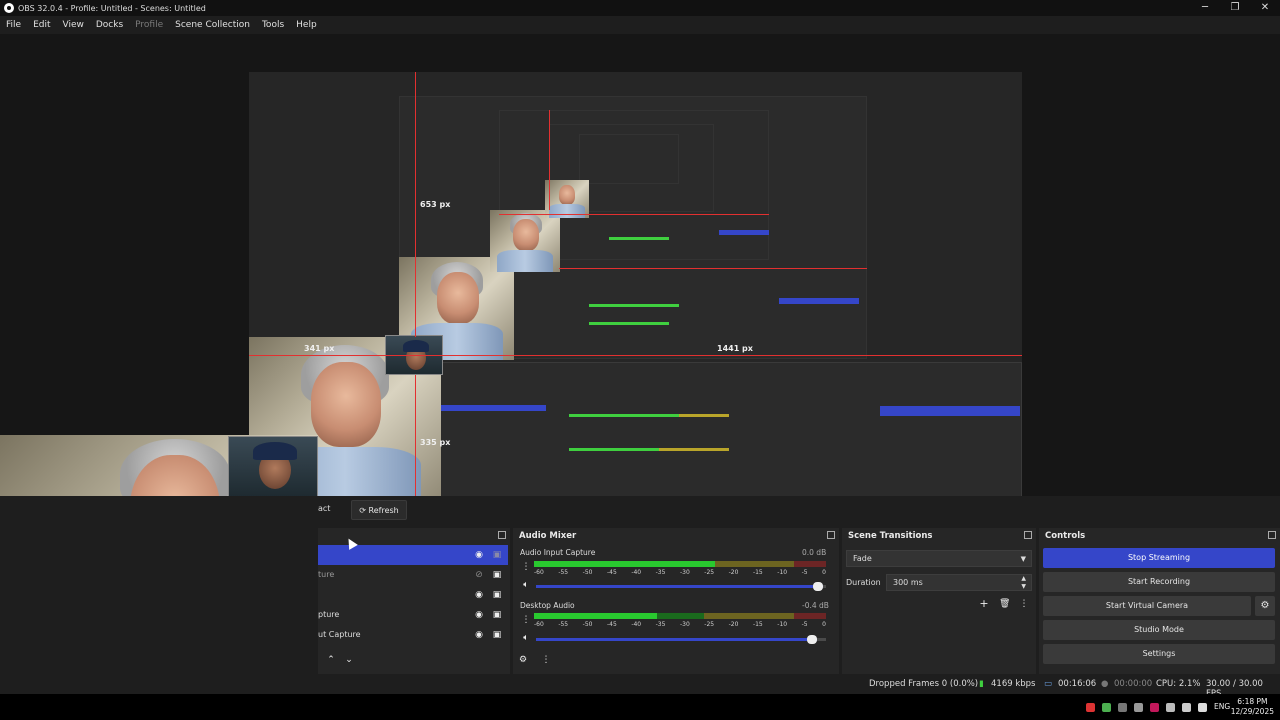 This screenshot has height=720, width=1280. I want to click on usb-icon, so click(1170, 707).